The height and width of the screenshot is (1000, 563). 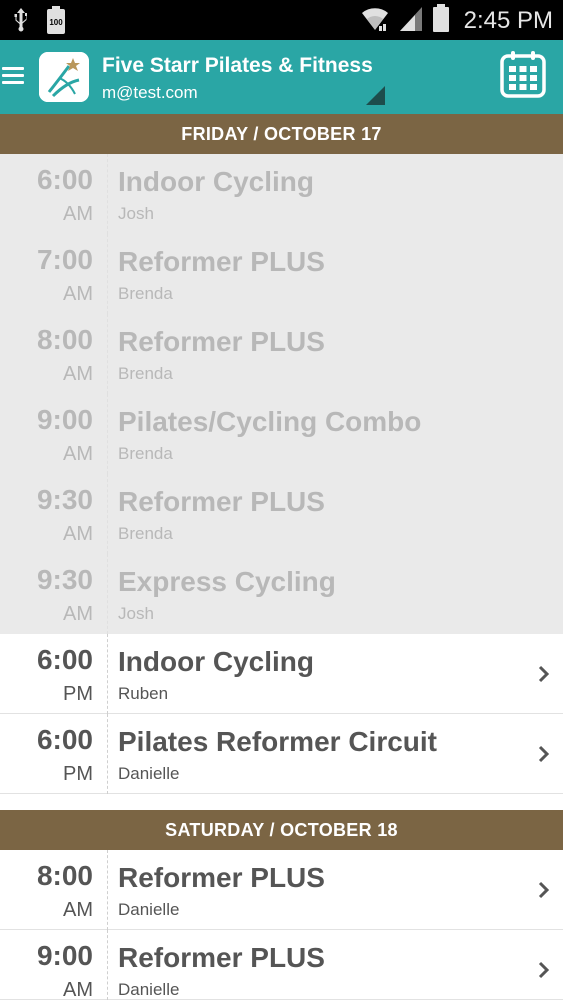 What do you see at coordinates (64, 259) in the screenshot?
I see `class-hour: 7:00` at bounding box center [64, 259].